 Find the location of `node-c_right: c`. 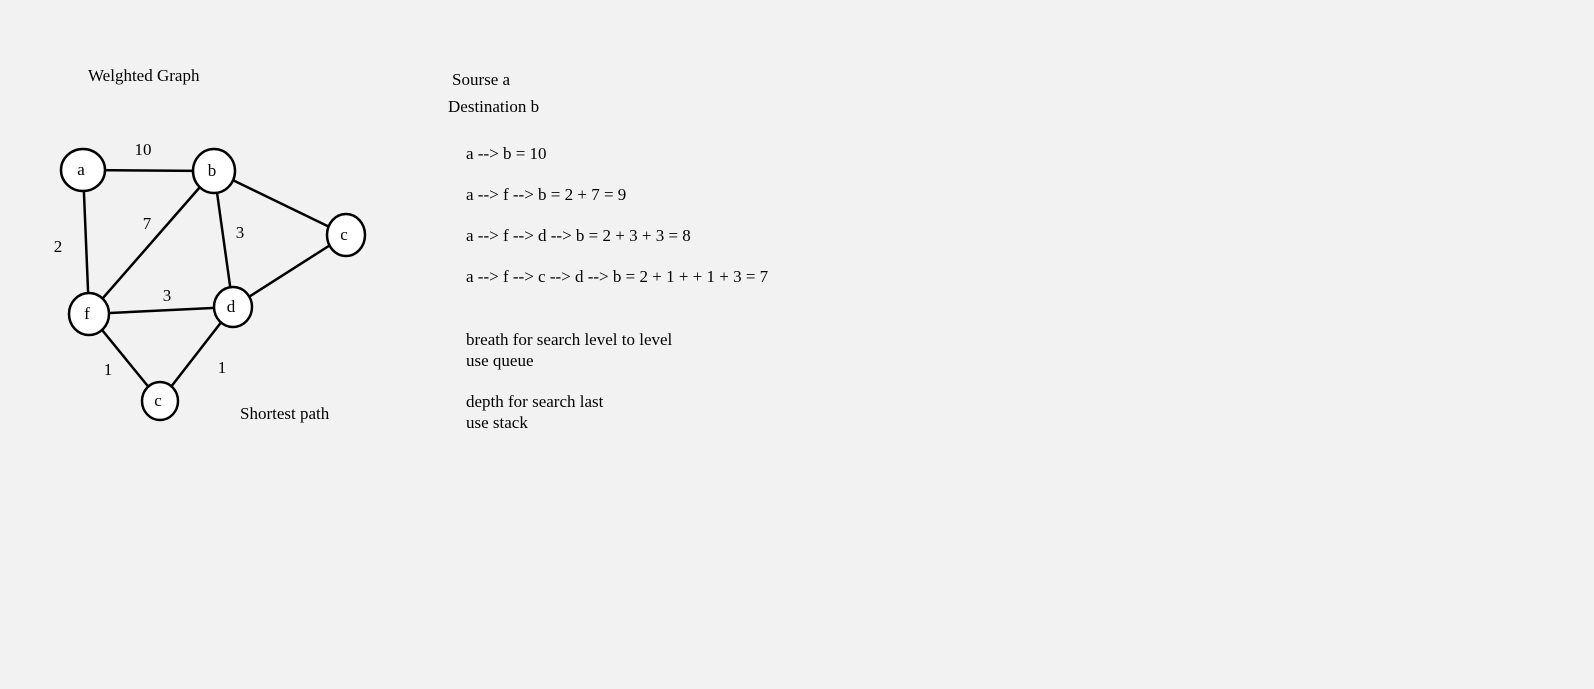

node-c_right: c is located at coordinates (346, 235).